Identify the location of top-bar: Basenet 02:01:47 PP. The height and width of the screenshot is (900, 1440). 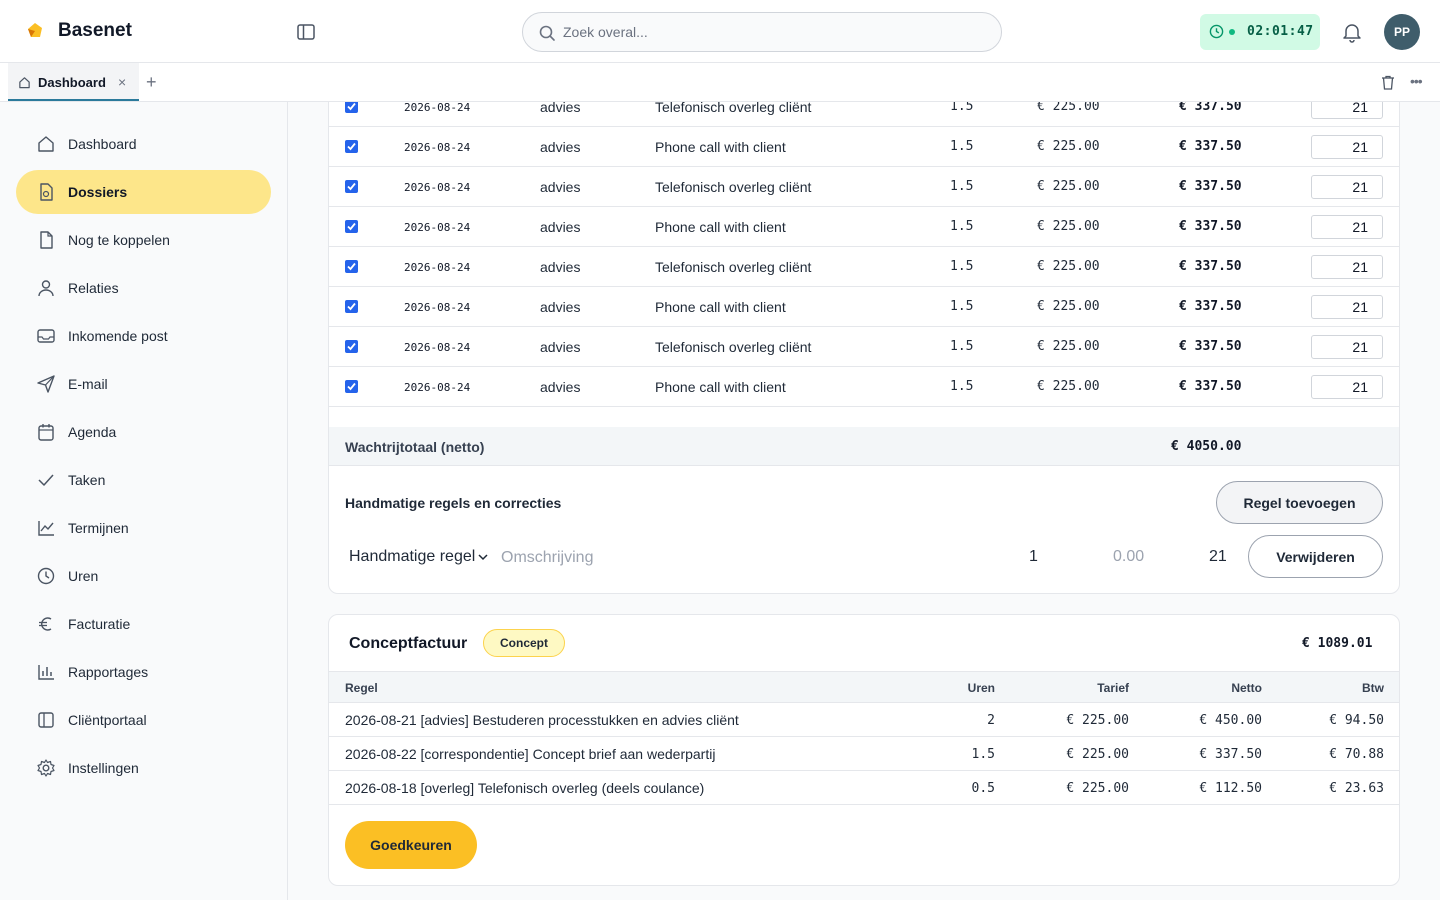
(720, 31).